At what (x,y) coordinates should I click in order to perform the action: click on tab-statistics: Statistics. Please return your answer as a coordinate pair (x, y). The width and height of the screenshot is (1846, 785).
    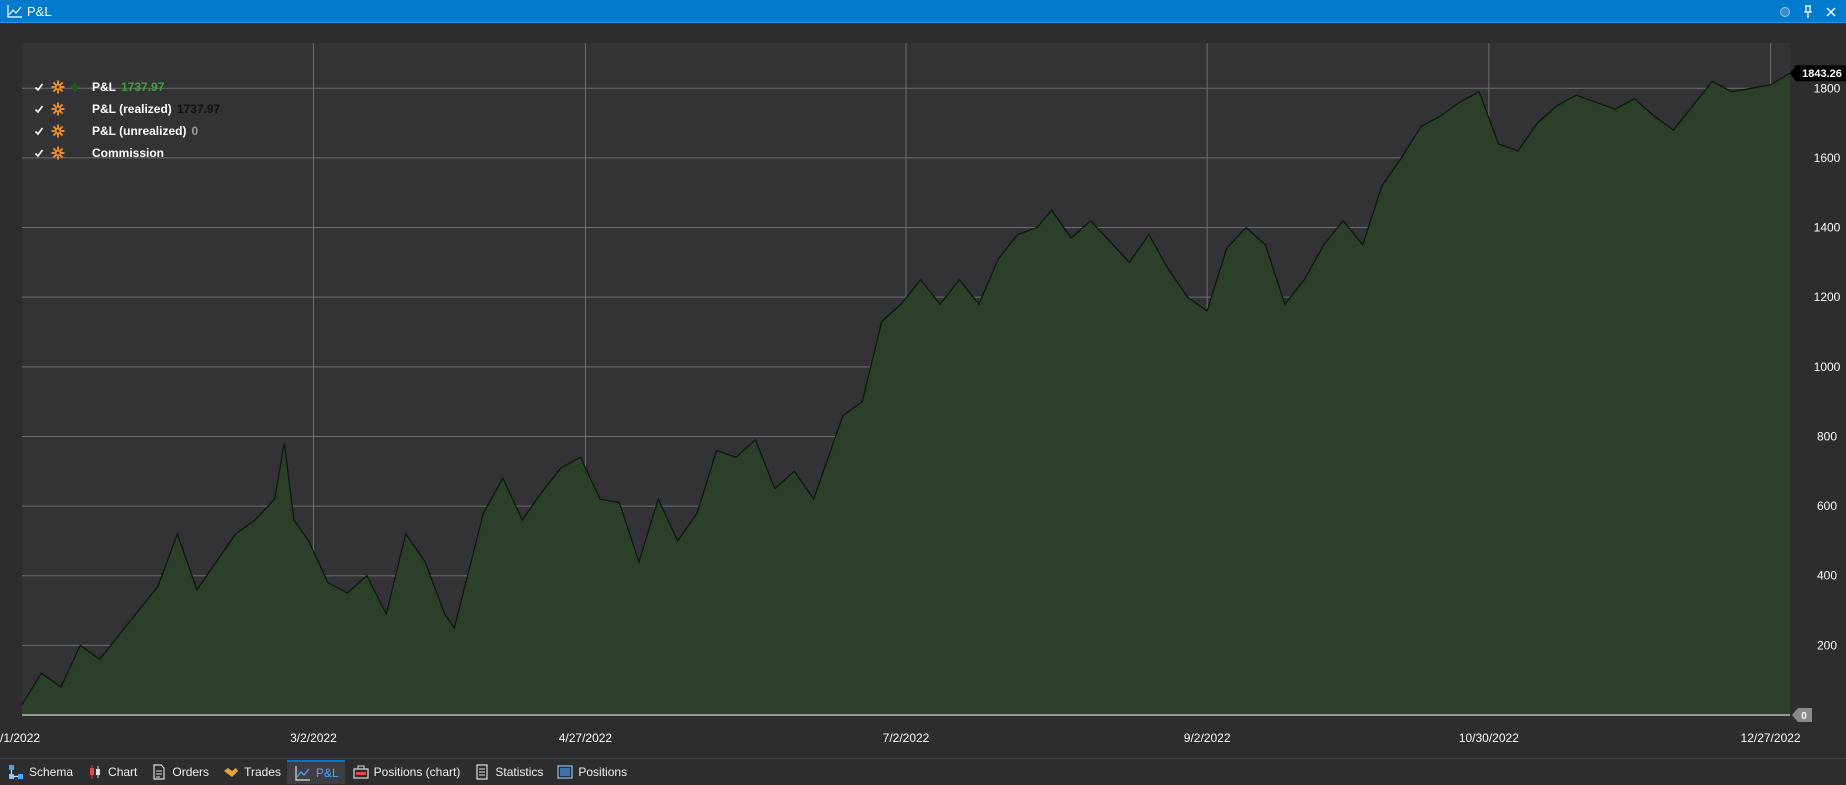
    Looking at the image, I should click on (507, 772).